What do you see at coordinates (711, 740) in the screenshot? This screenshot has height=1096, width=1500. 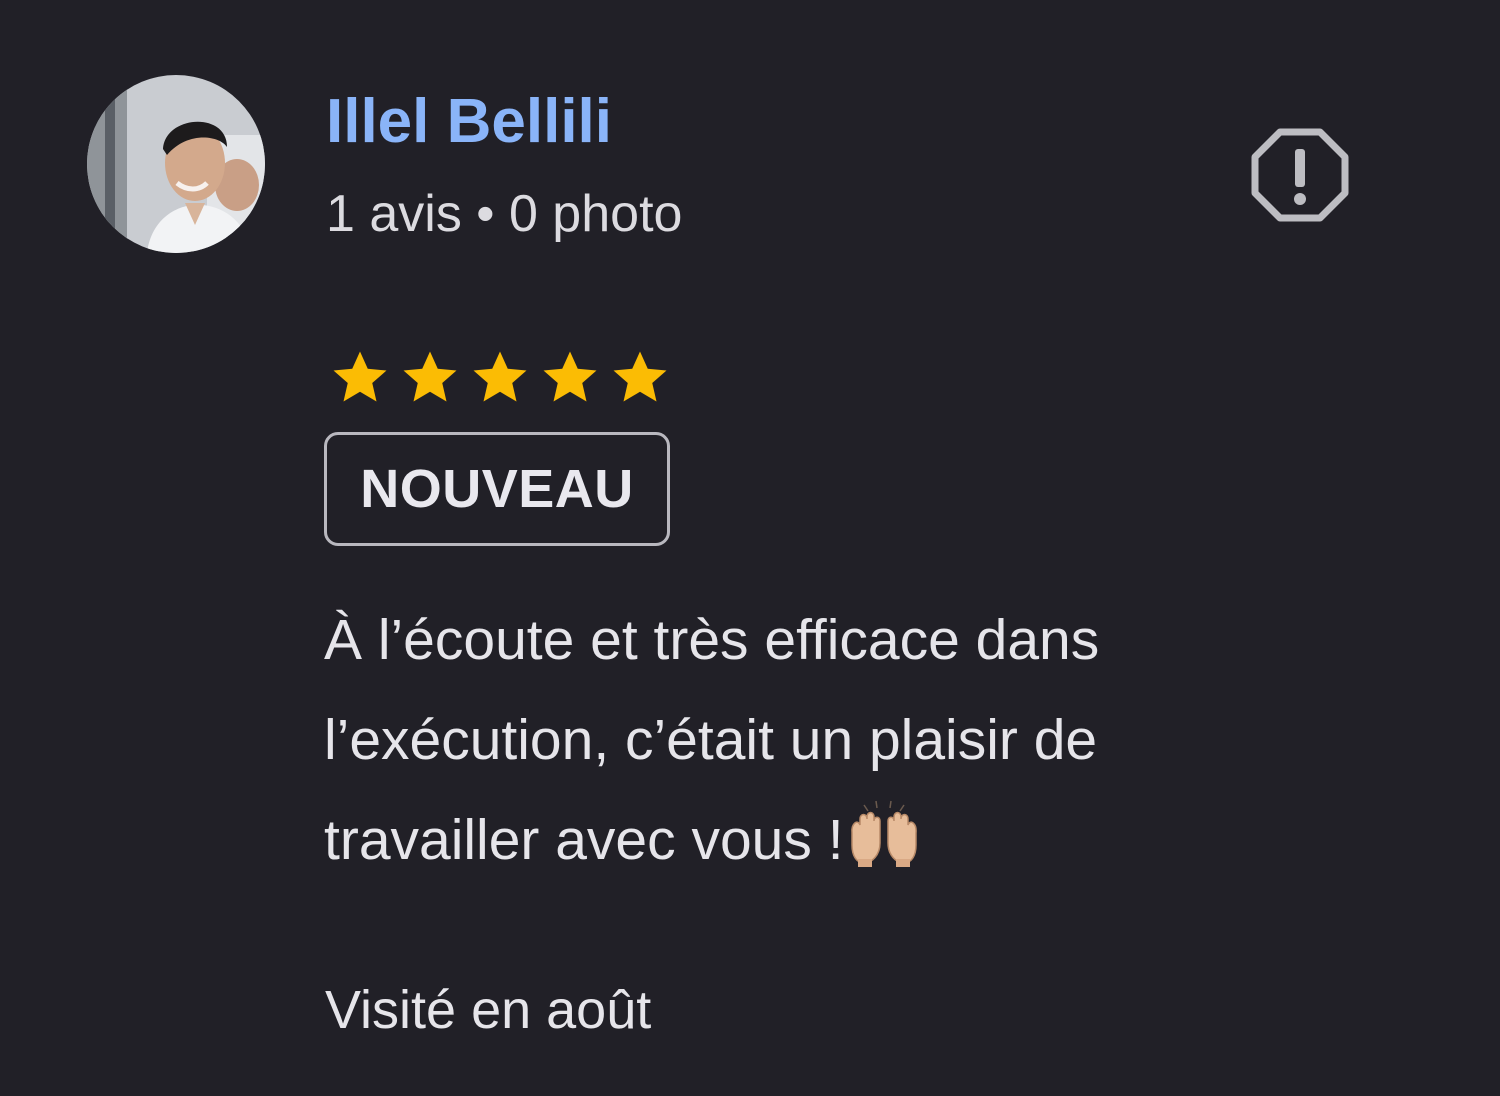 I see `review-text-line: l’exécution, c’était un plaisir de` at bounding box center [711, 740].